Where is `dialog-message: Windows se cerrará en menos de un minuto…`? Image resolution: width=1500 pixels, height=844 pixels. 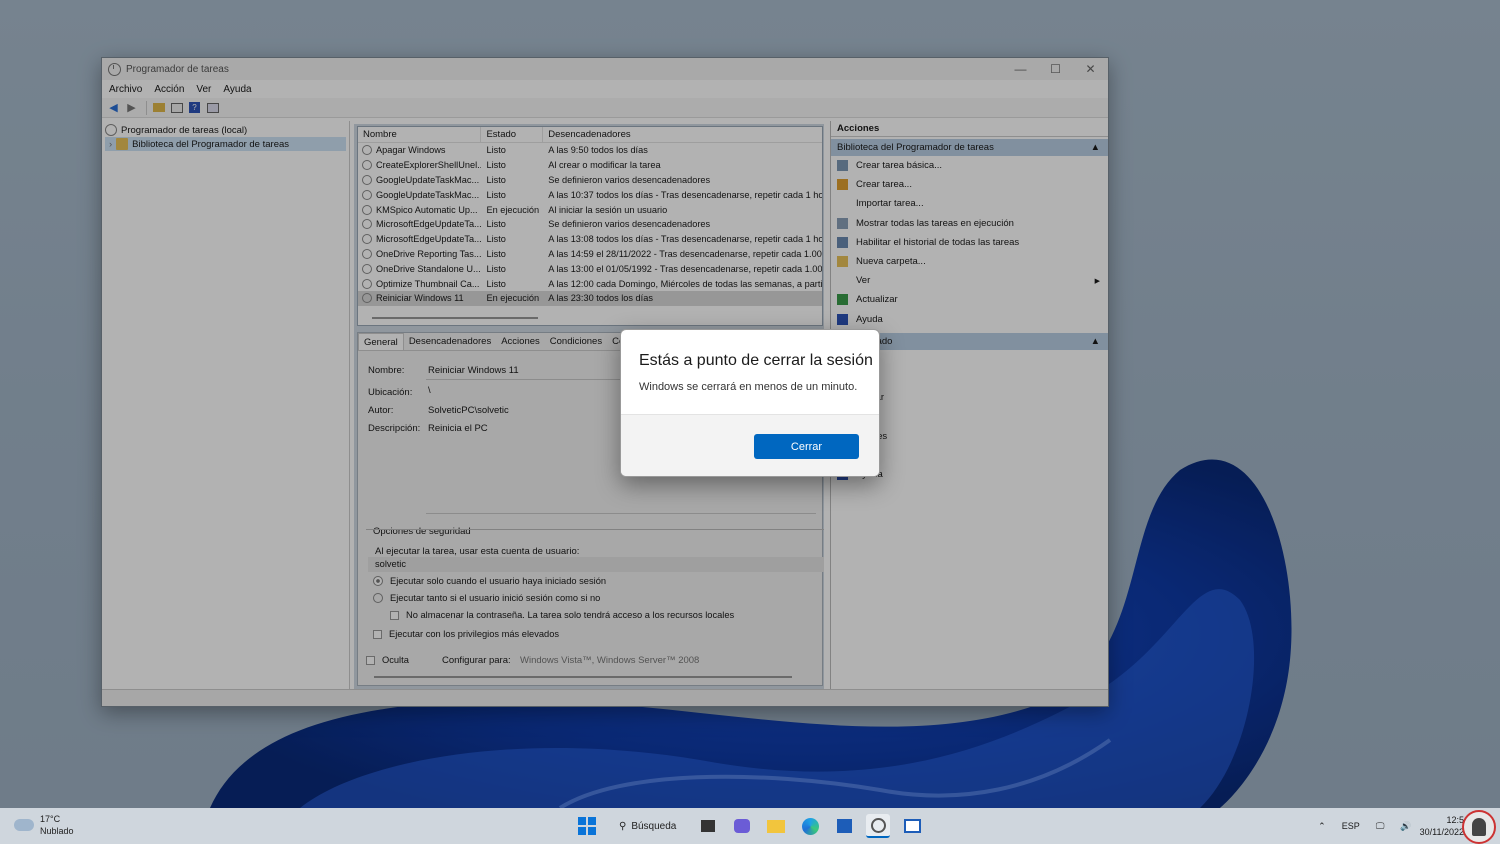 dialog-message: Windows se cerrará en menos de un minuto… is located at coordinates (748, 387).